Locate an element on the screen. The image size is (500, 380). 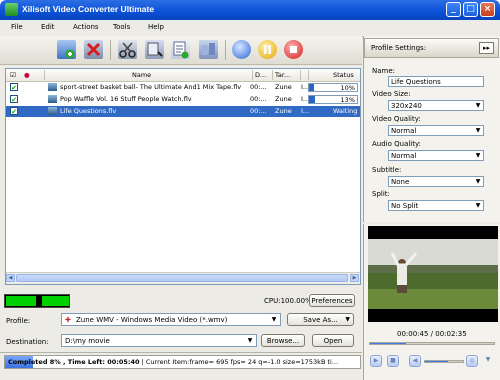
row-progress-bar: 13% is located at coordinates (333, 99).